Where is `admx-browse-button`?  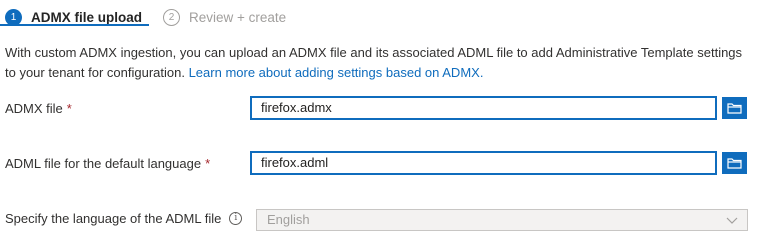 admx-browse-button is located at coordinates (734, 108).